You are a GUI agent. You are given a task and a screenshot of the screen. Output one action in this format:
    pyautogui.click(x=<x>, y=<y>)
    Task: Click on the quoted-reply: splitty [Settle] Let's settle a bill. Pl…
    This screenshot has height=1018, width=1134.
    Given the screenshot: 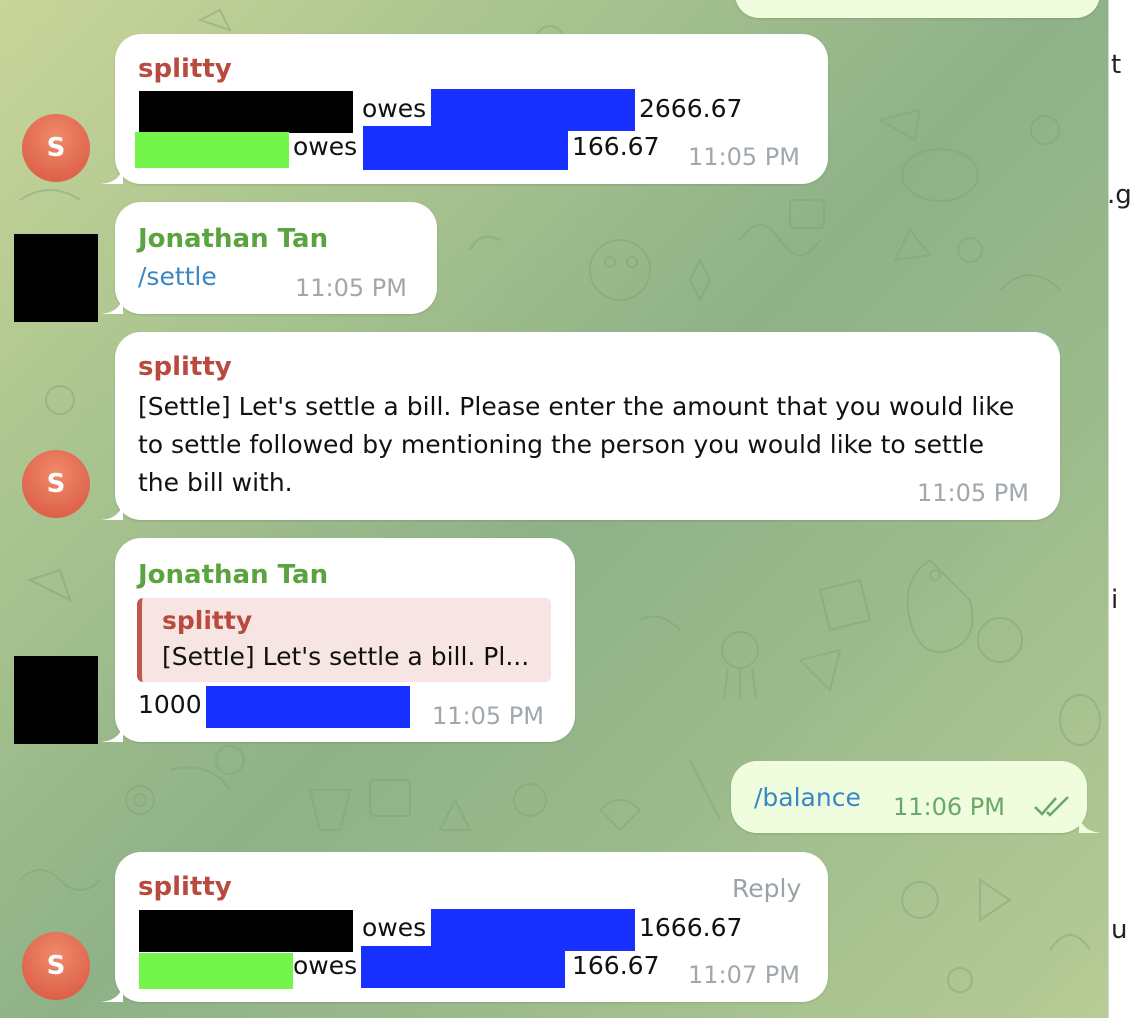 What is the action you would take?
    pyautogui.click(x=344, y=640)
    